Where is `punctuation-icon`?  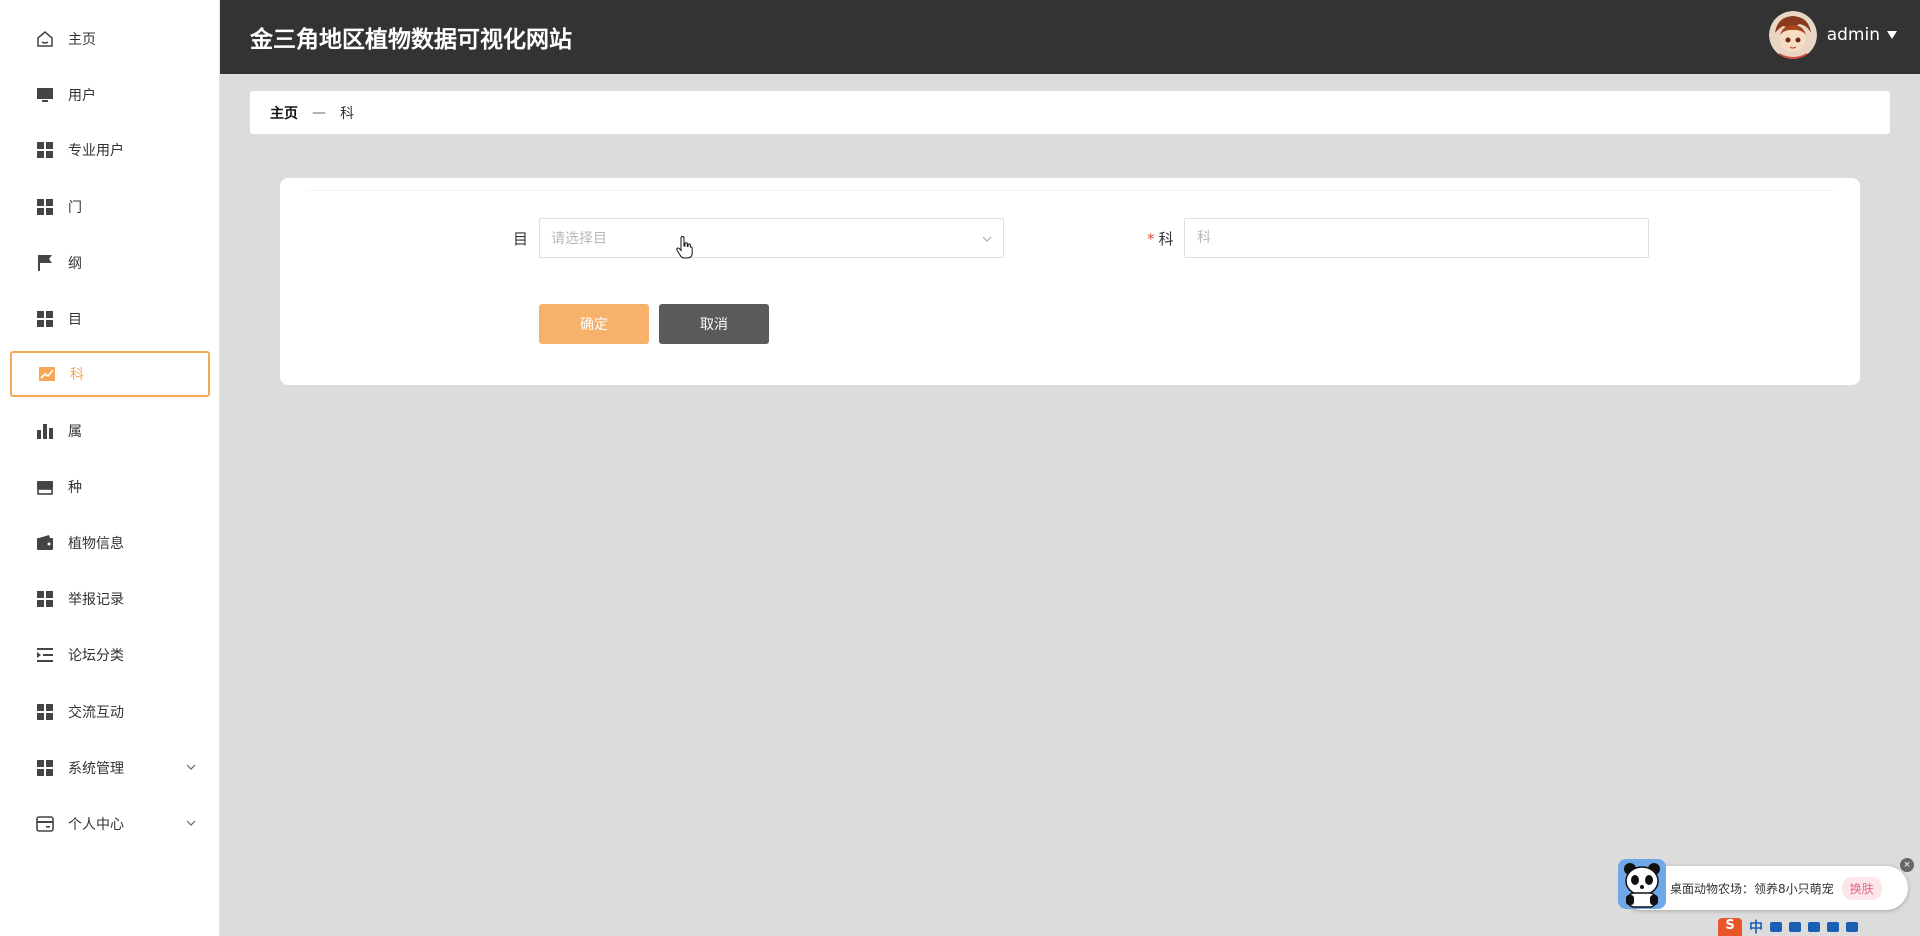 punctuation-icon is located at coordinates (1776, 927).